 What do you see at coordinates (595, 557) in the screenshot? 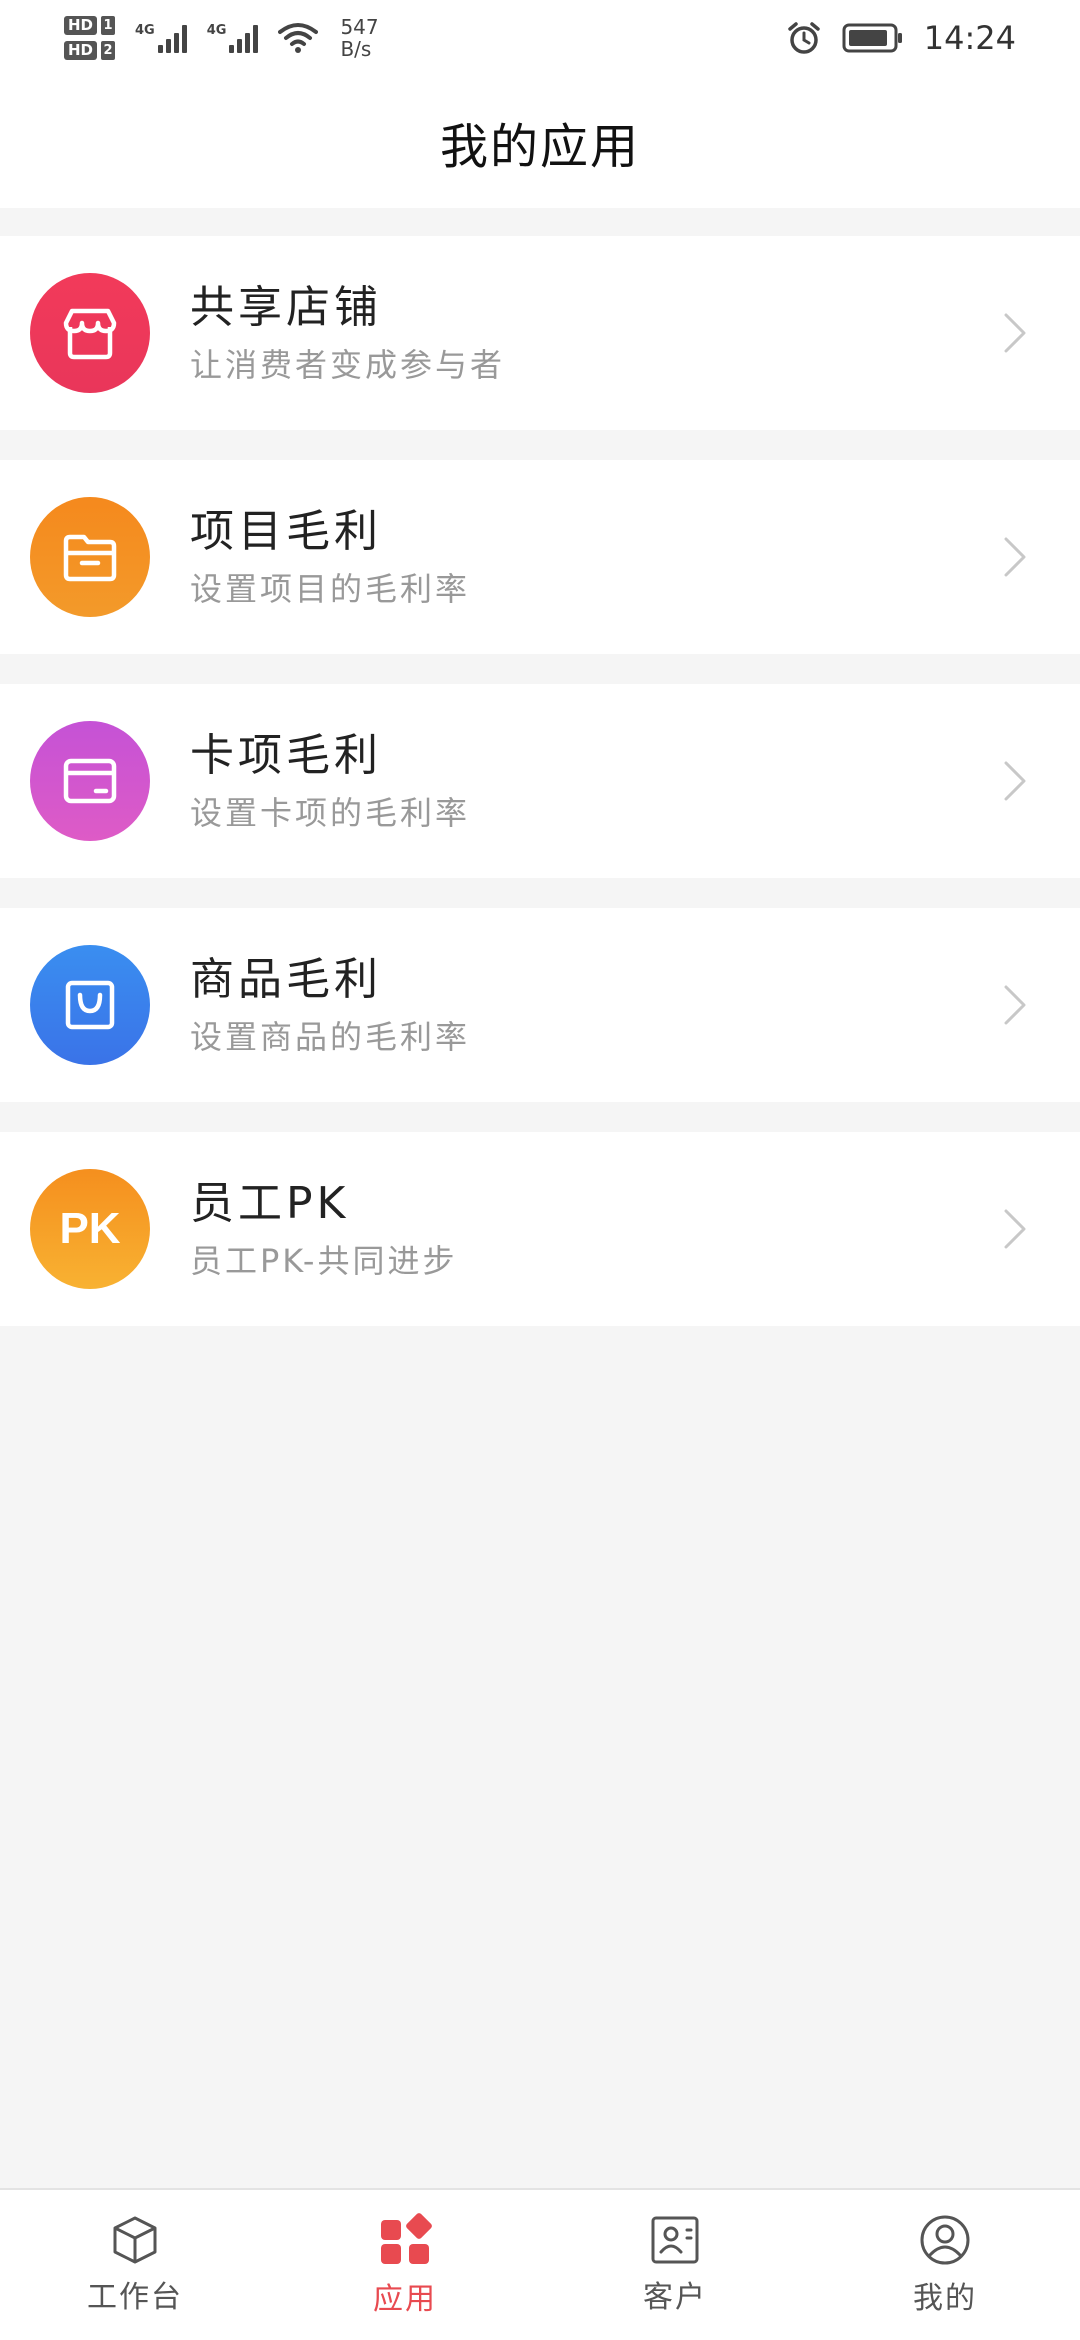
I see `app-item-text: 项目毛利 设置项目的毛利率` at bounding box center [595, 557].